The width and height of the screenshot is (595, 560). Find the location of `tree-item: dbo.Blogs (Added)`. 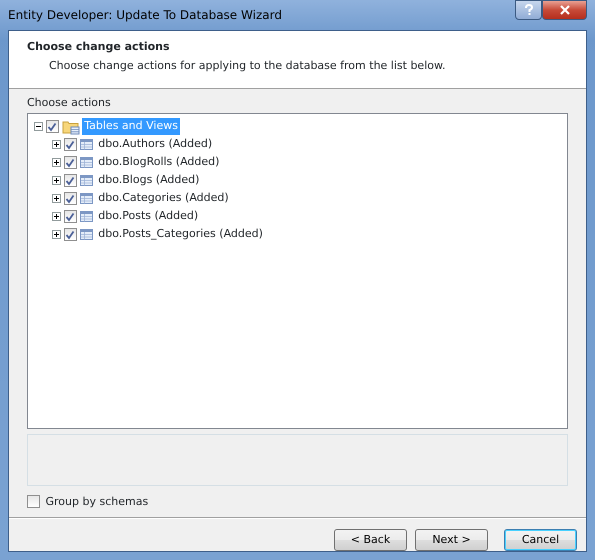

tree-item: dbo.Blogs (Added) is located at coordinates (149, 180).